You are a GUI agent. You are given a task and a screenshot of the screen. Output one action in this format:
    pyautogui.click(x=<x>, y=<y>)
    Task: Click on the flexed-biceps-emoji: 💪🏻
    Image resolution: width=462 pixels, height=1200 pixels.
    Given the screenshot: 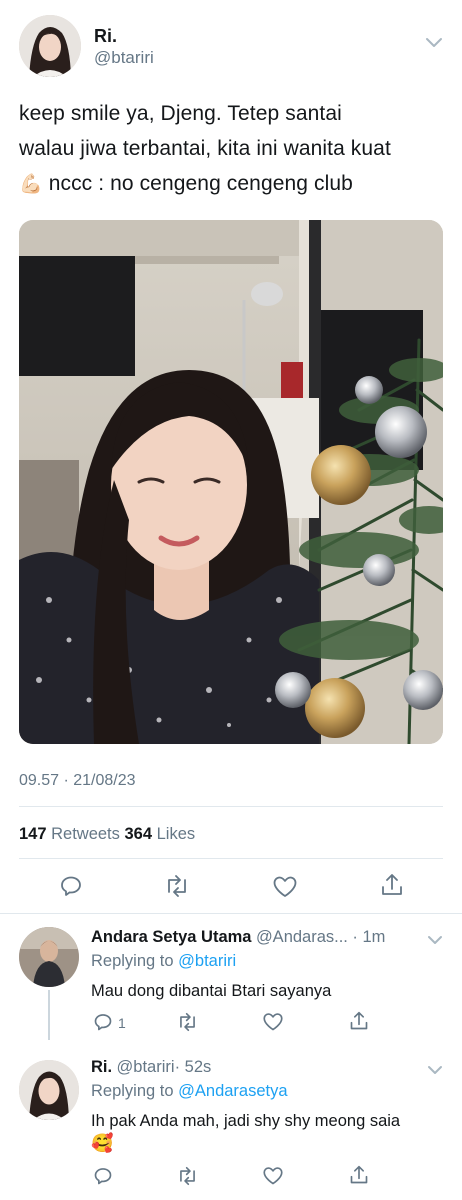 What is the action you would take?
    pyautogui.click(x=31, y=184)
    